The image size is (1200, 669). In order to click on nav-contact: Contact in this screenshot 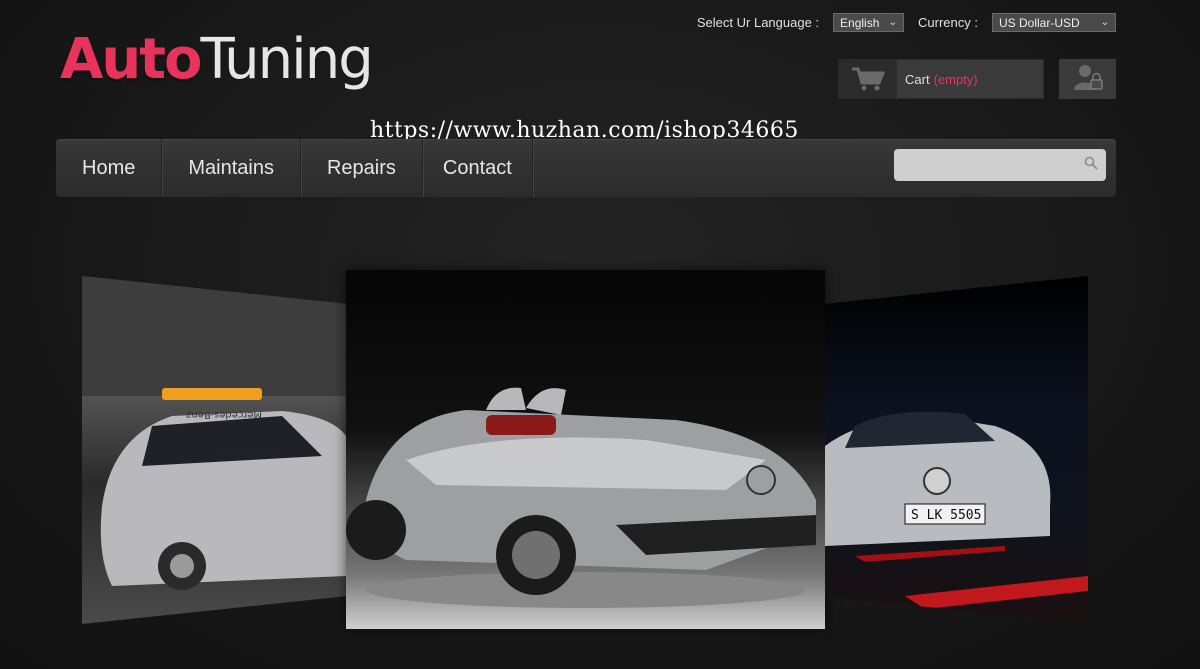, I will do `click(478, 168)`.